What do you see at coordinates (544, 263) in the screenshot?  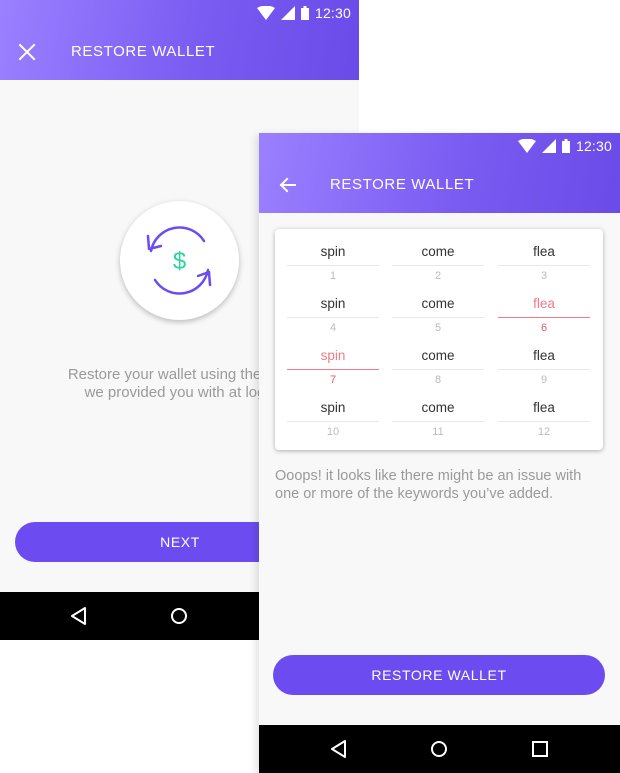 I see `keyword-field: flea 3` at bounding box center [544, 263].